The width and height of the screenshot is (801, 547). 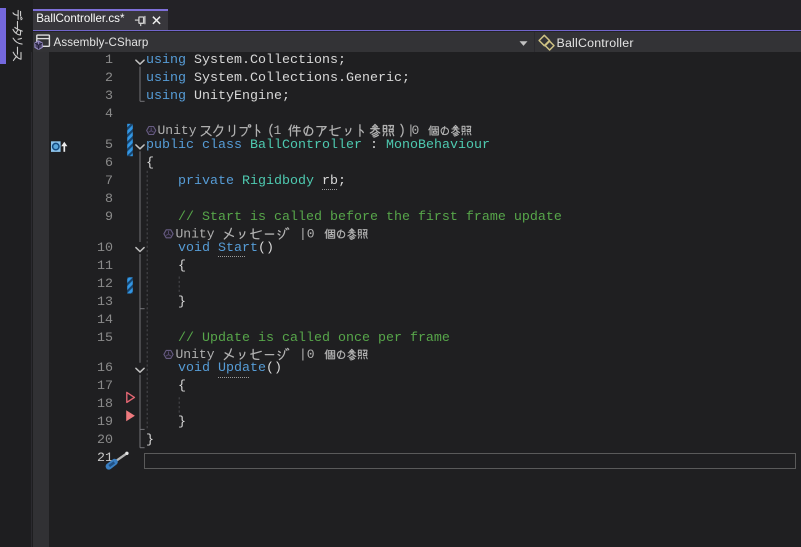 I want to click on svg-text: 0, so click(x=416, y=130).